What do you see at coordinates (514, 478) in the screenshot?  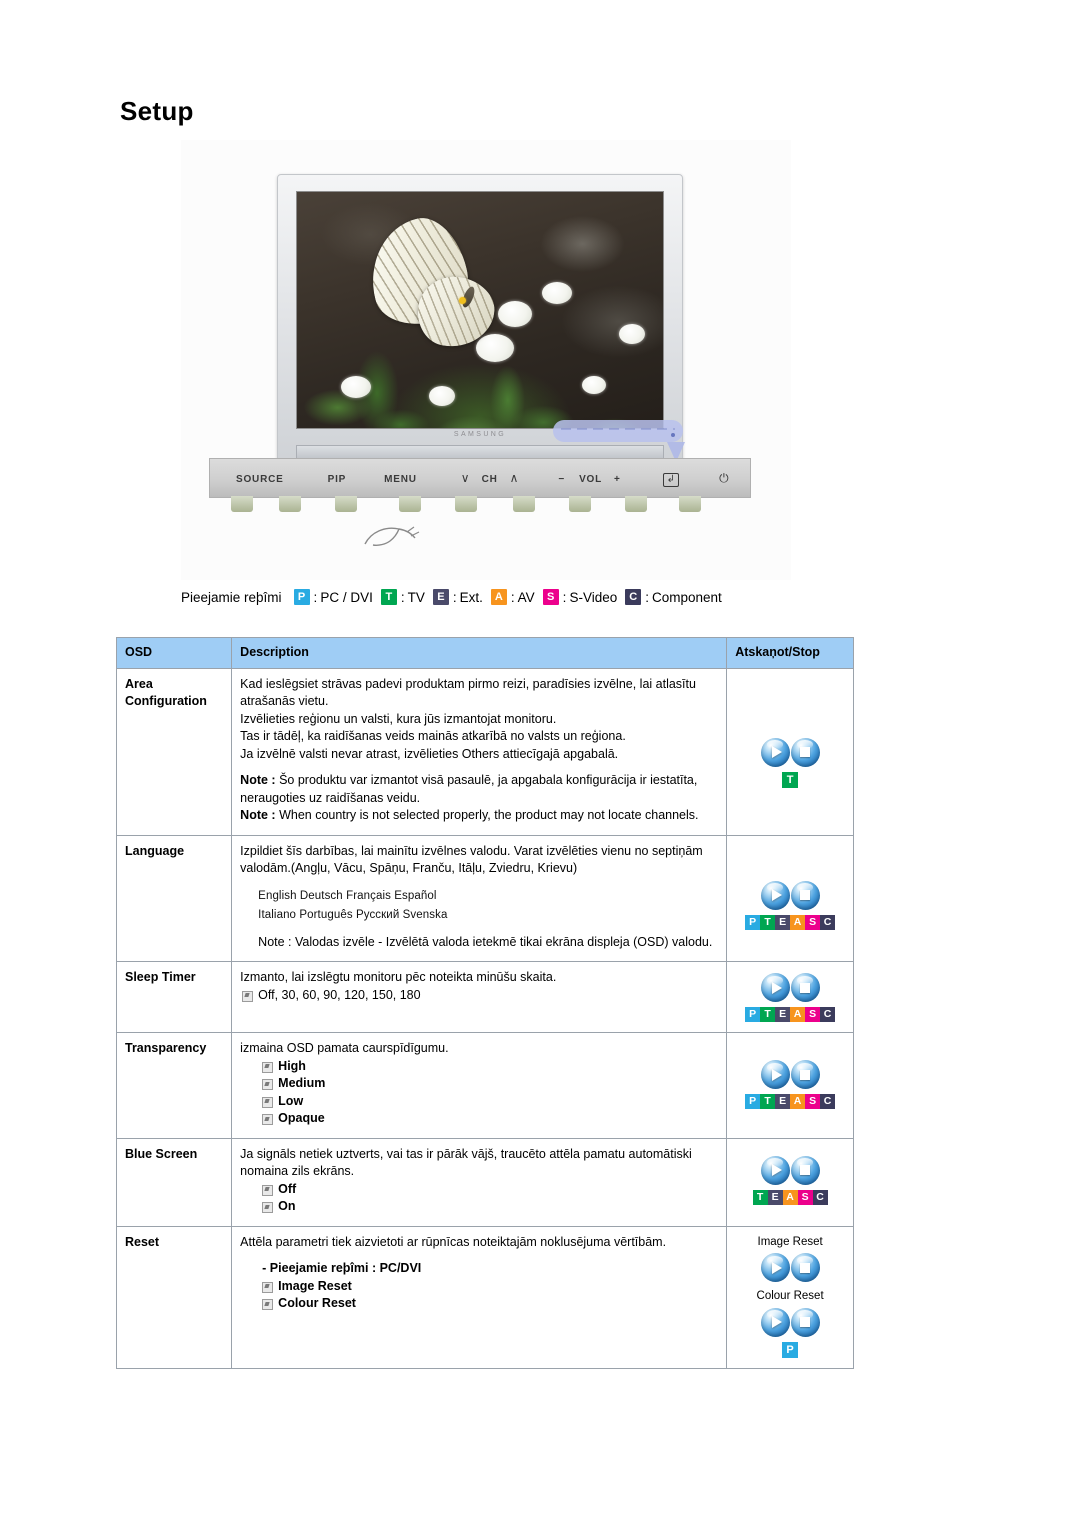 I see `channel-up-icon: ∧` at bounding box center [514, 478].